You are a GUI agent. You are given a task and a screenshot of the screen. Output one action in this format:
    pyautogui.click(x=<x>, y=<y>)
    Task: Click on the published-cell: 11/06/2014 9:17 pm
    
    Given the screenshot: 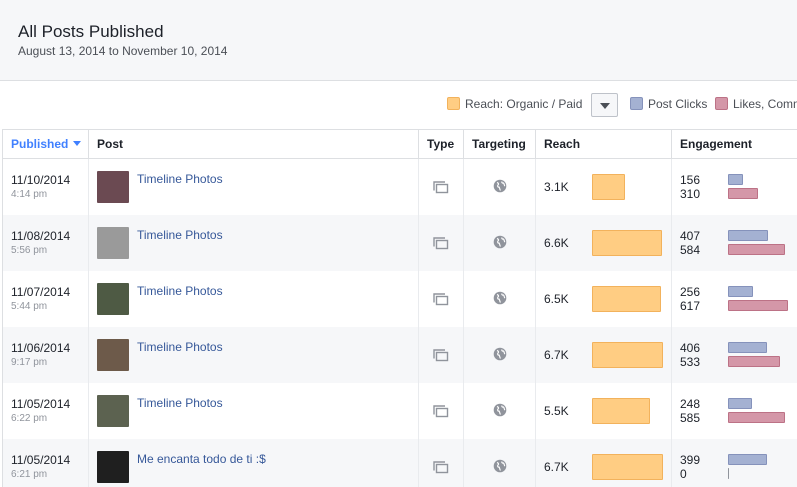 What is the action you would take?
    pyautogui.click(x=46, y=355)
    